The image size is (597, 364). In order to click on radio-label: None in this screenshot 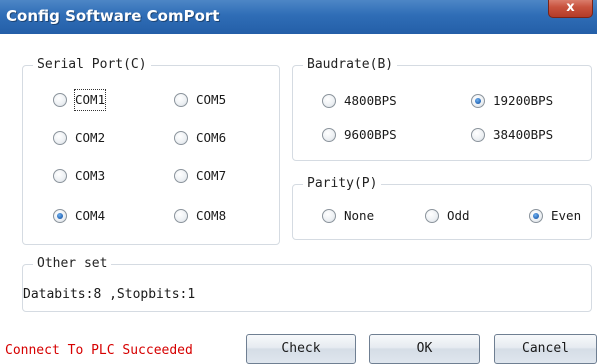, I will do `click(359, 215)`.